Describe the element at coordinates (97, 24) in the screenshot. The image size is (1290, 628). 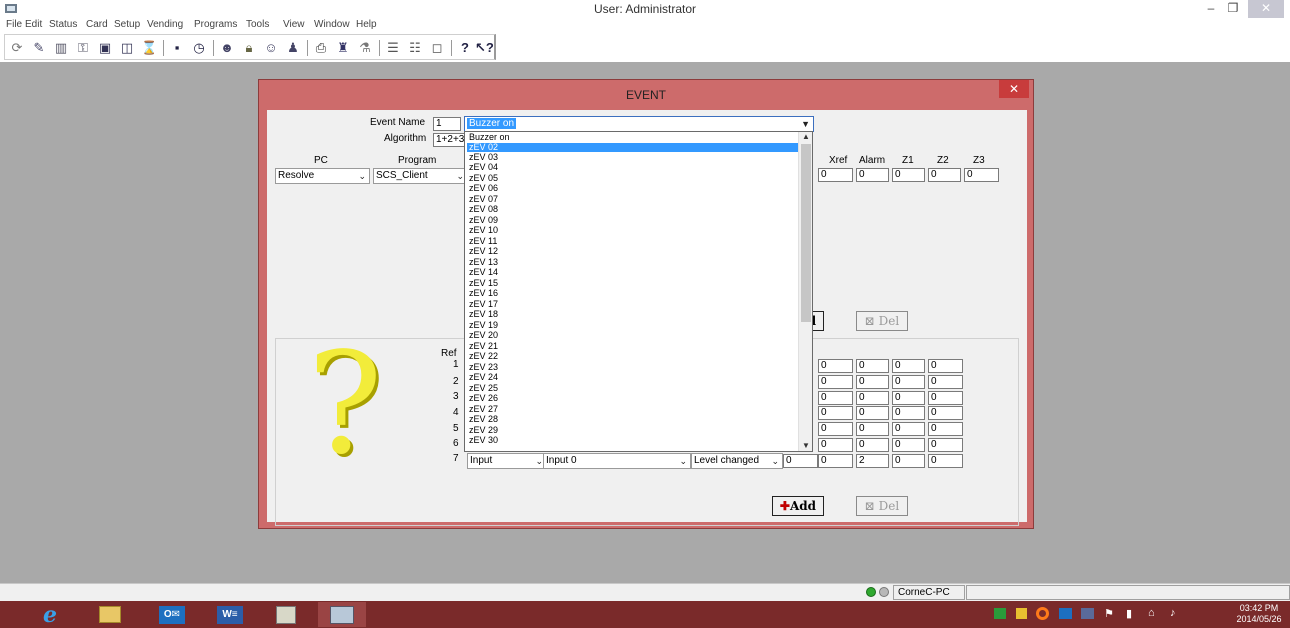
I see `menu-card: Card` at that location.